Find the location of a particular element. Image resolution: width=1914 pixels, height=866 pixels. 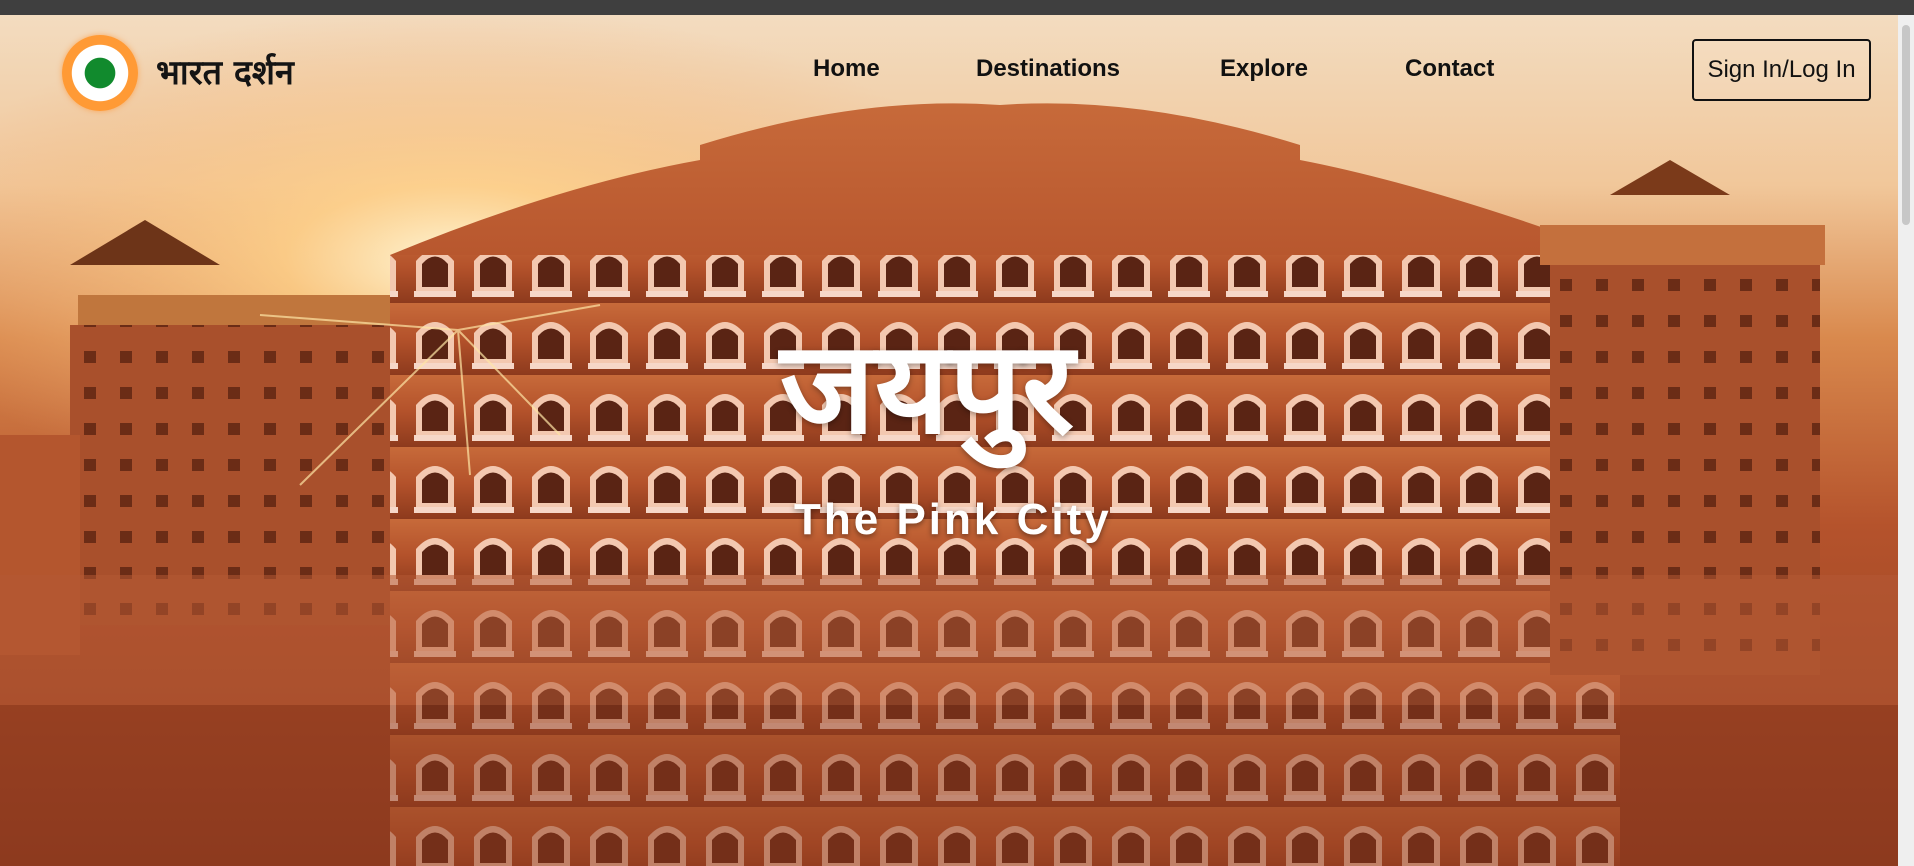

site-title: भारत दर्शन is located at coordinates (225, 71).